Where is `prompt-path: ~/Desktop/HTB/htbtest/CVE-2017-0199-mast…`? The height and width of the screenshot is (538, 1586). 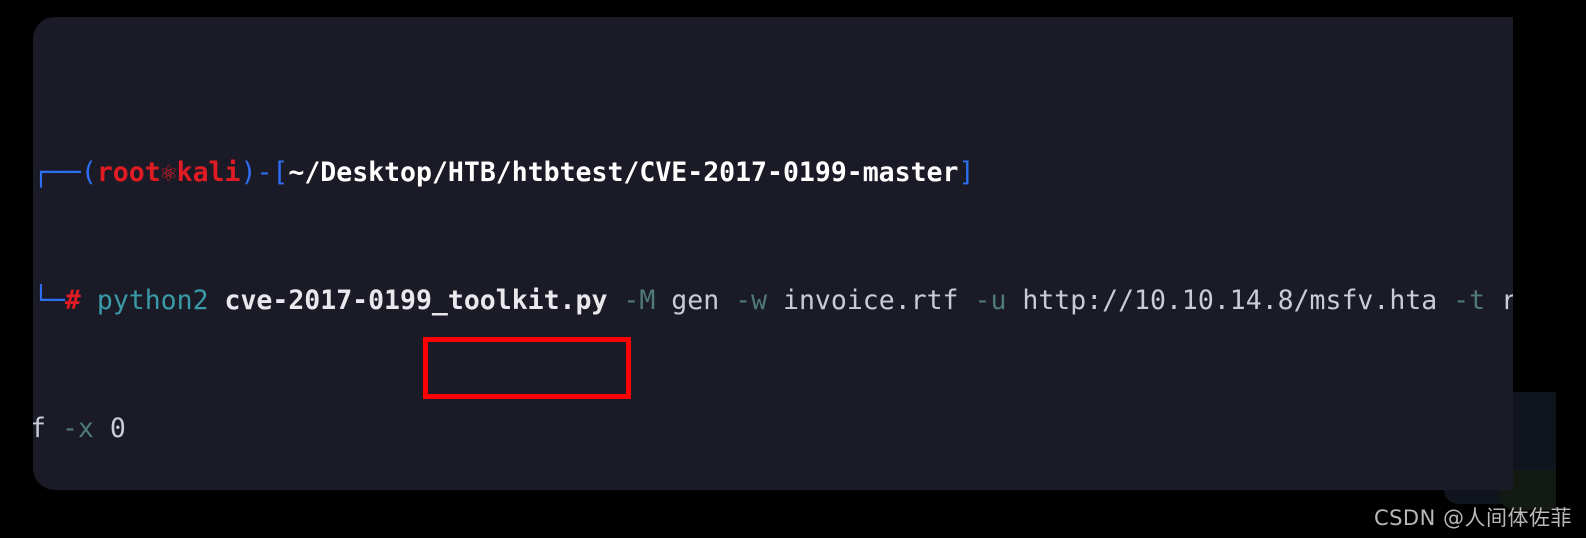
prompt-path: ~/Desktop/HTB/htbtest/CVE-2017-0199-mast… is located at coordinates (623, 172).